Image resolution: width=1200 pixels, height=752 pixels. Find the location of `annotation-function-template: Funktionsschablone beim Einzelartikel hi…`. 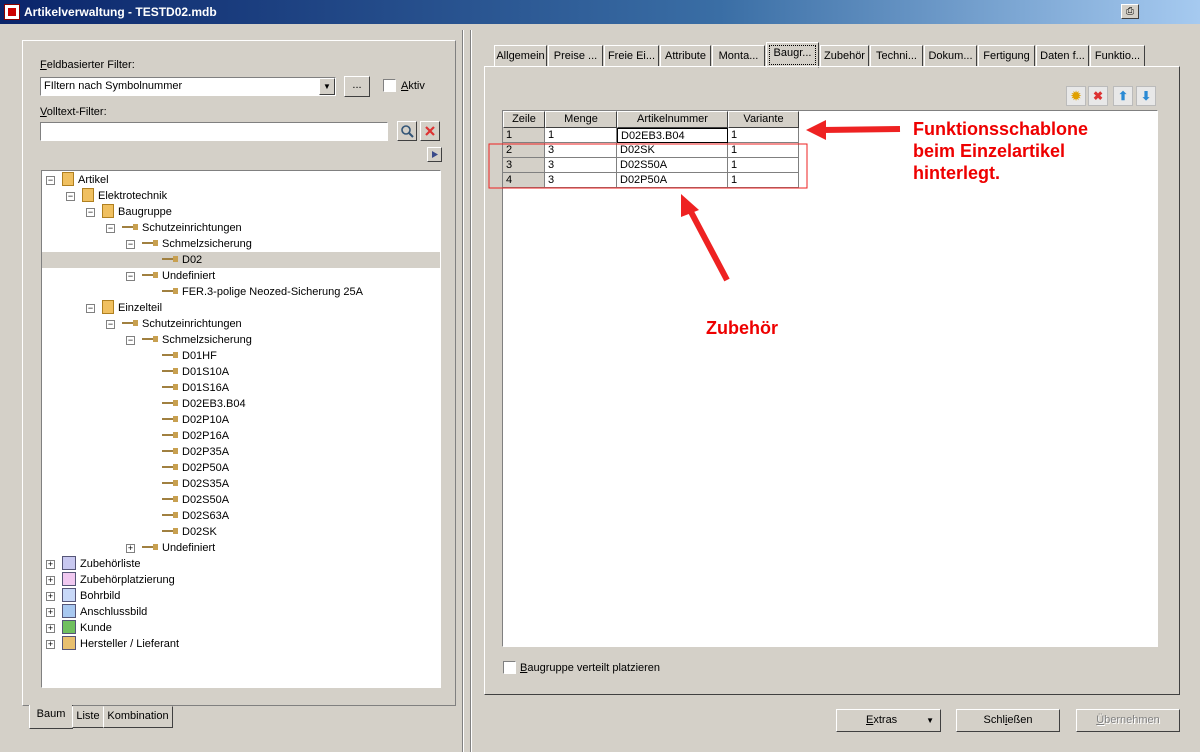

annotation-function-template: Funktionsschablone beim Einzelartikel hi… is located at coordinates (1001, 151).